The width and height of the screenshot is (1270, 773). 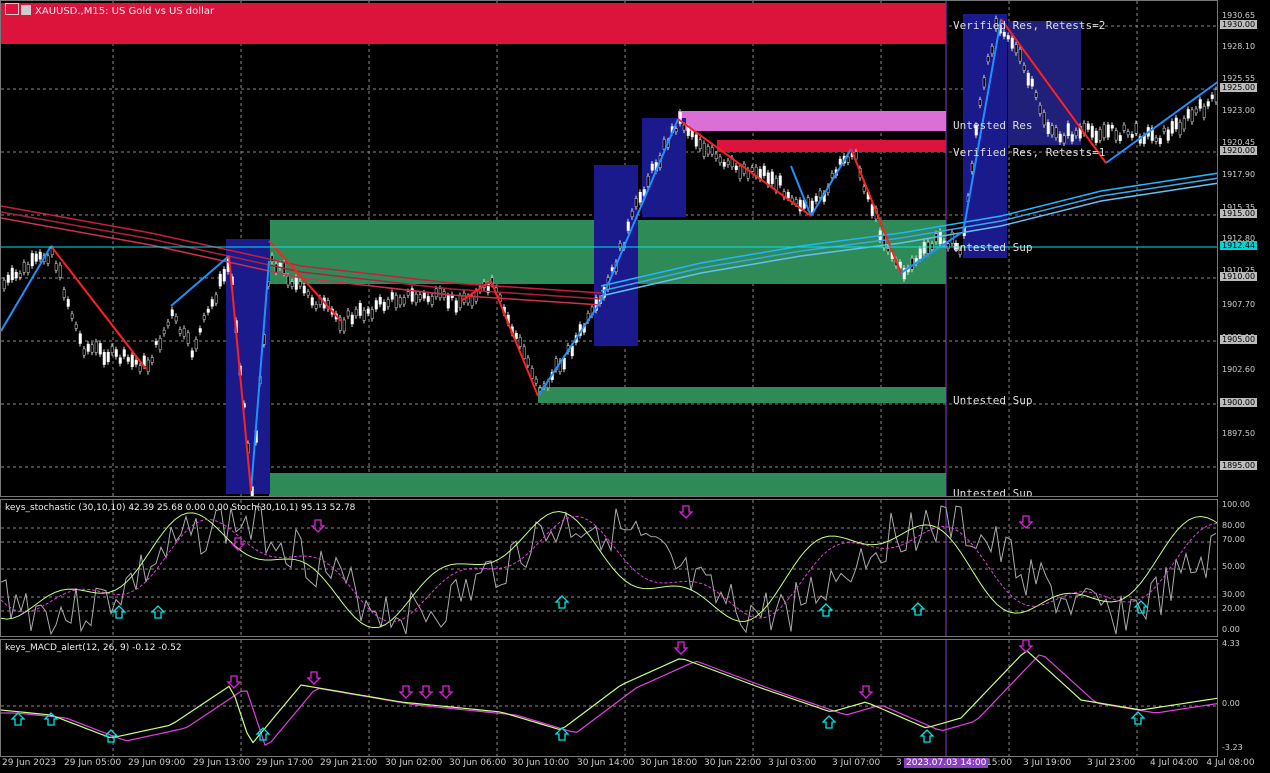 I want to click on price-tick: 1897.50, so click(x=1239, y=433).